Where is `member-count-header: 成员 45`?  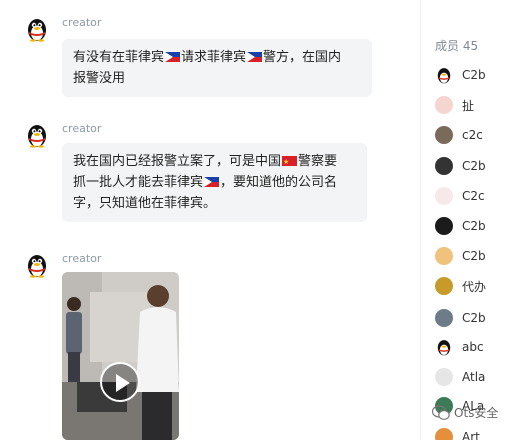 member-count-header: 成员 45 is located at coordinates (457, 46).